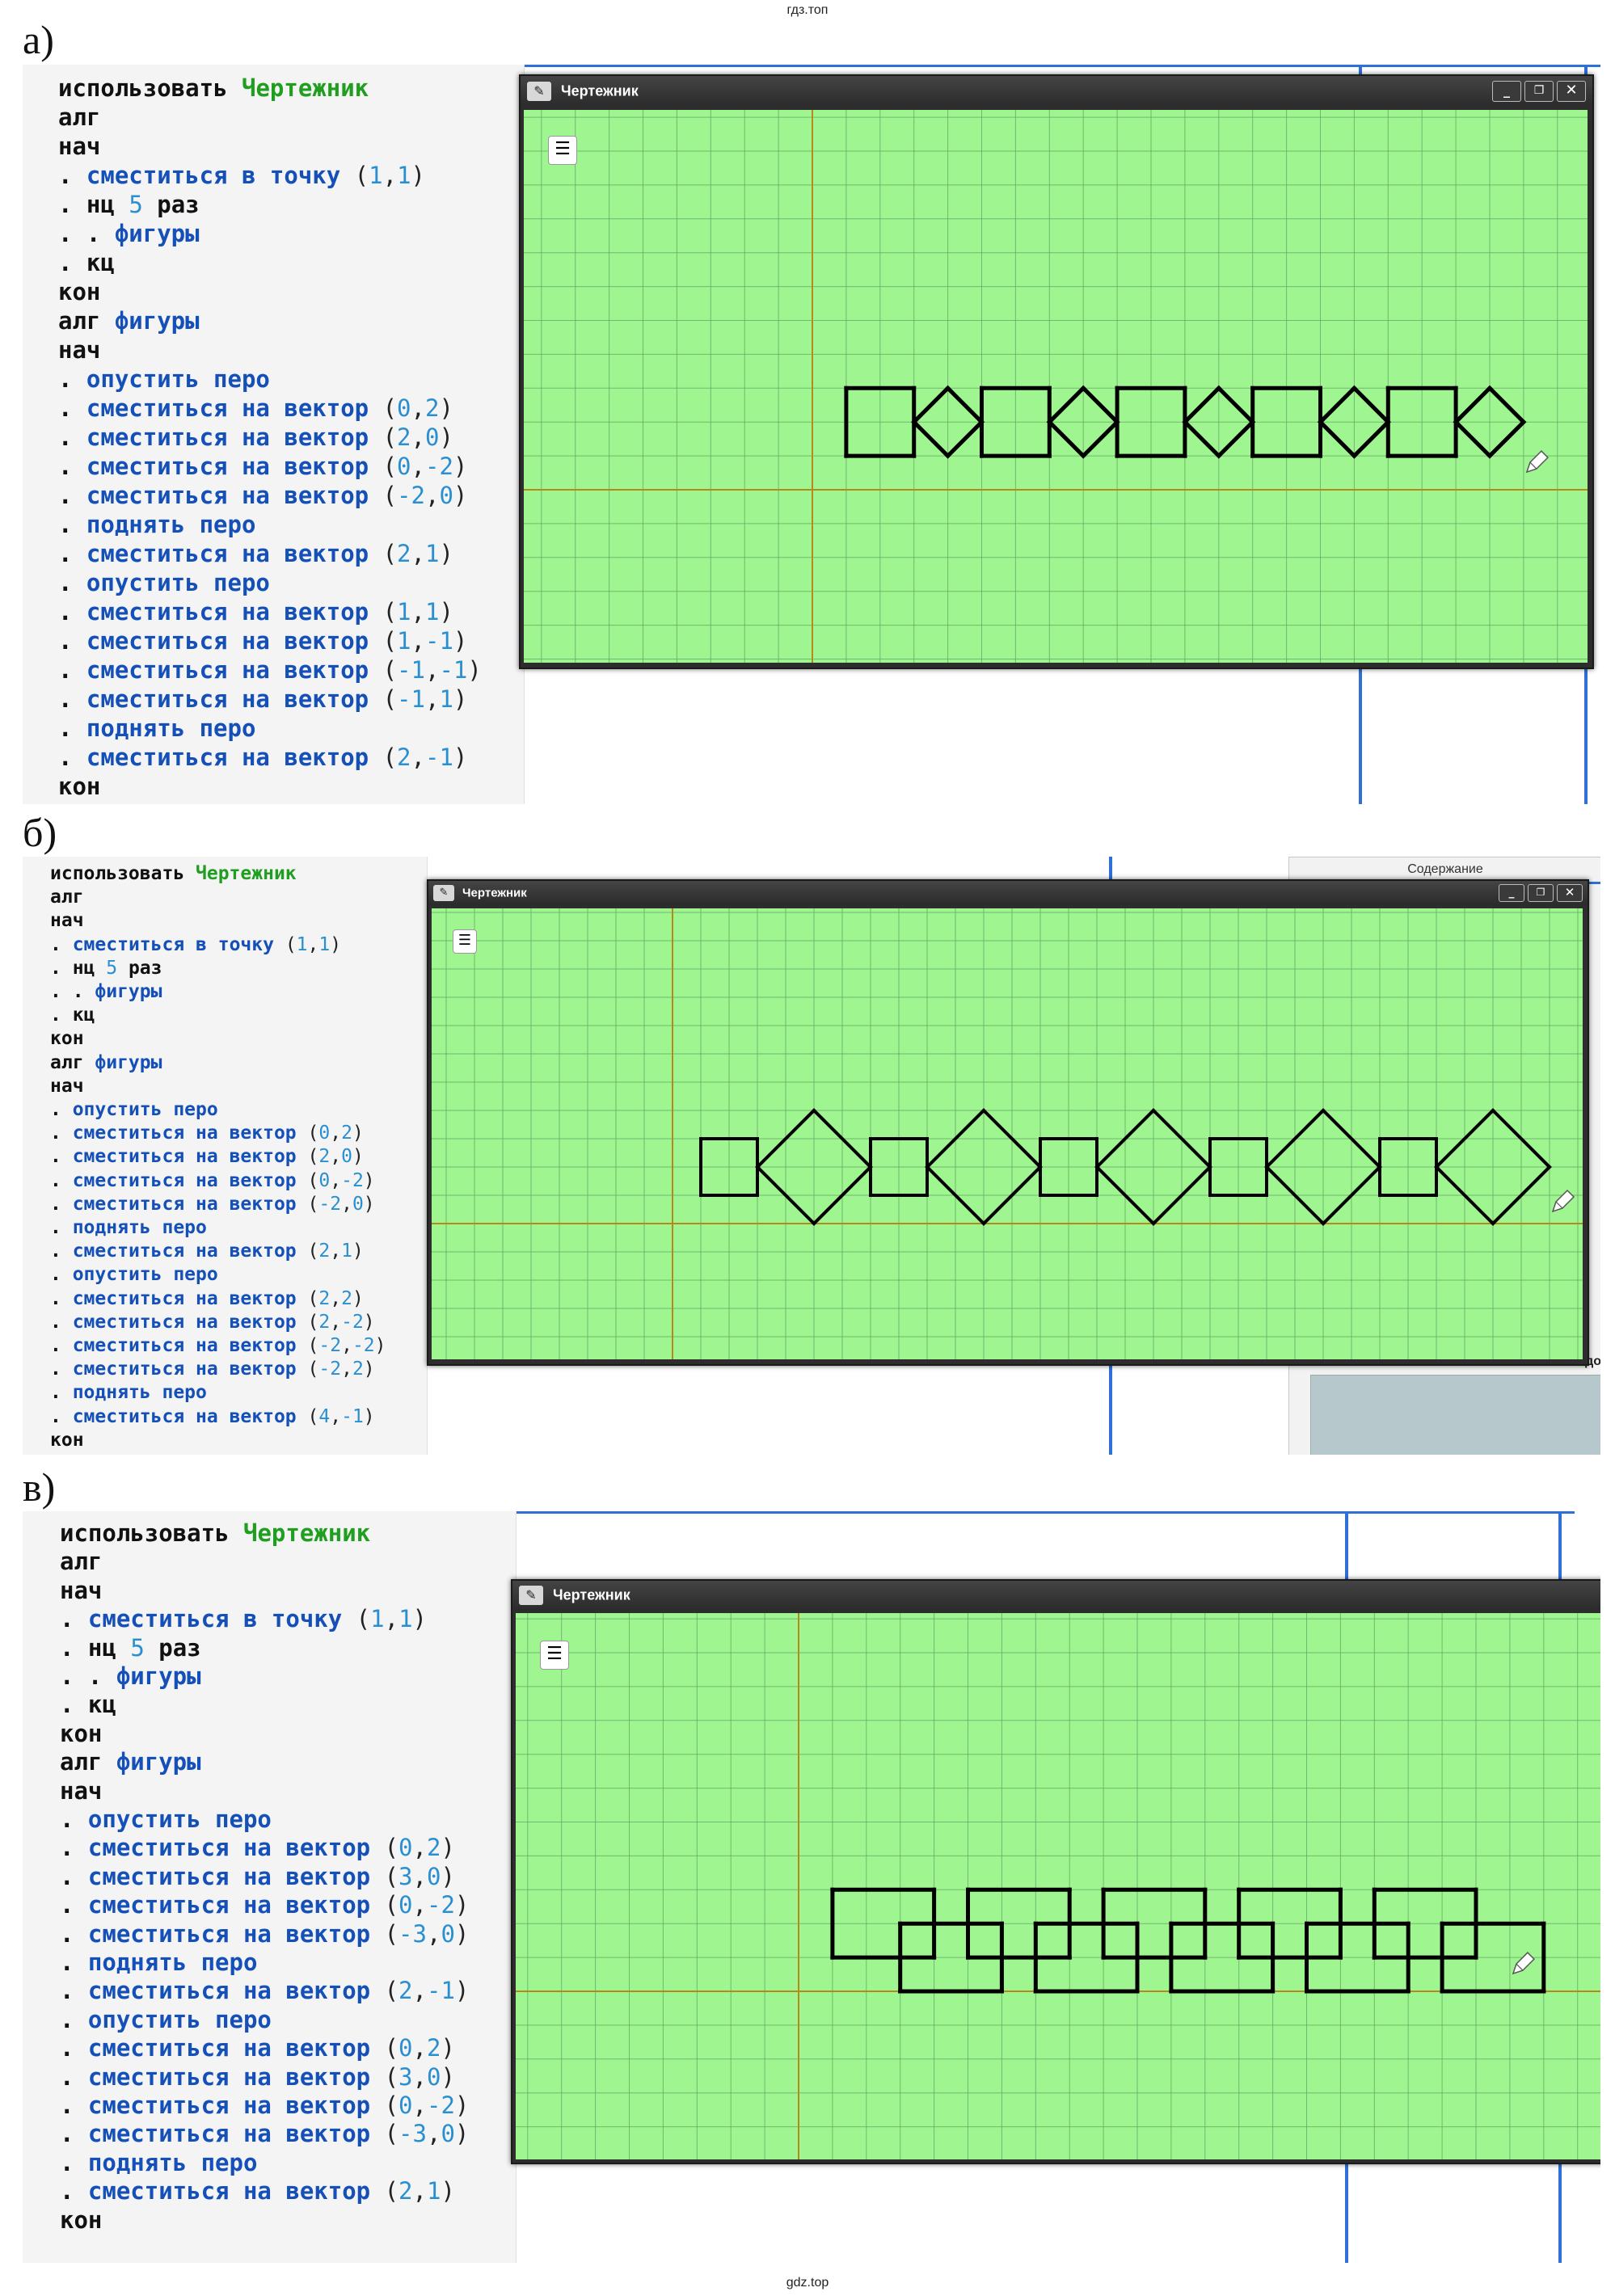 The image size is (1615, 2296). What do you see at coordinates (212, 1180) in the screenshot?
I see `code-line: . сместиться на вектор (0,-2)` at bounding box center [212, 1180].